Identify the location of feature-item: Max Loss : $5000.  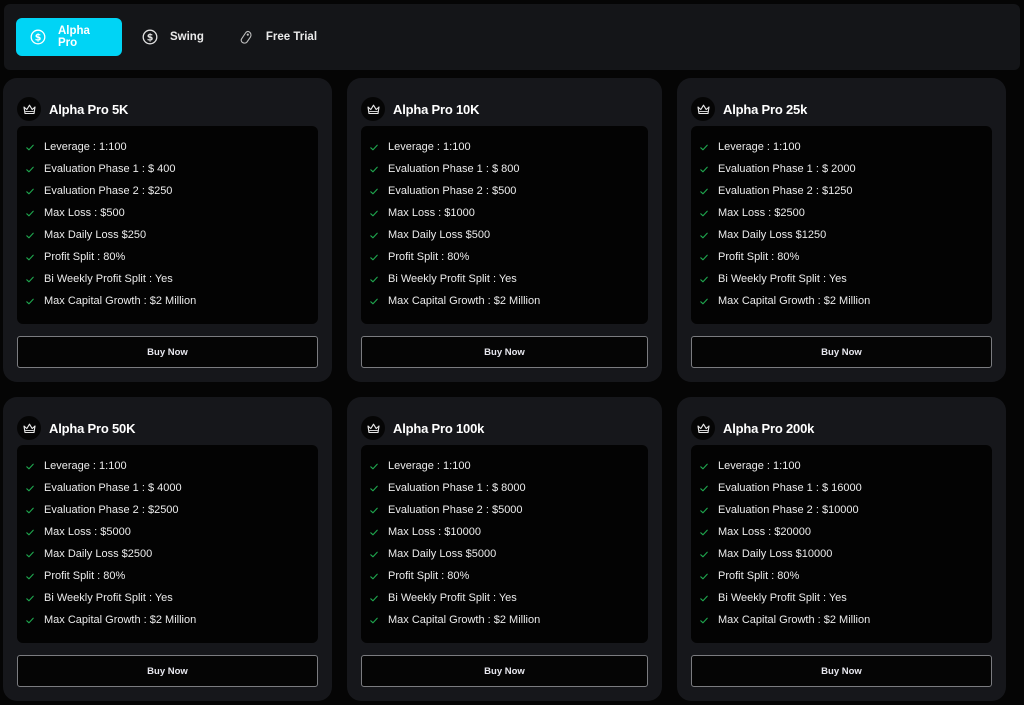
(171, 532).